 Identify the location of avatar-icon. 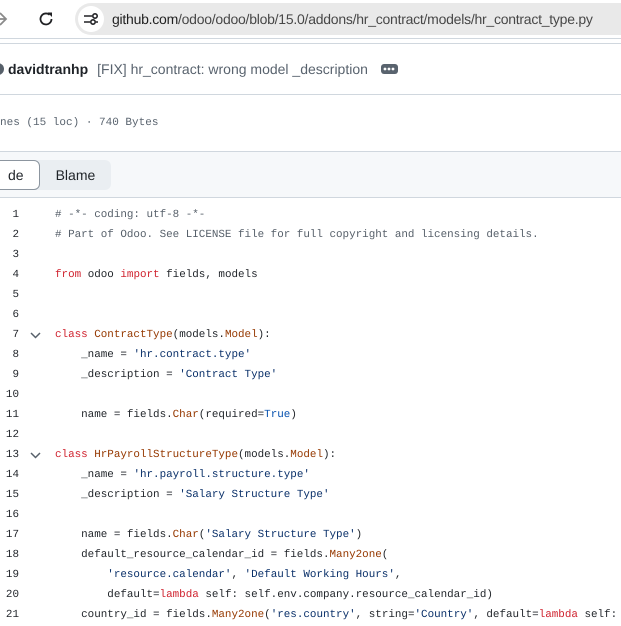
(2, 69).